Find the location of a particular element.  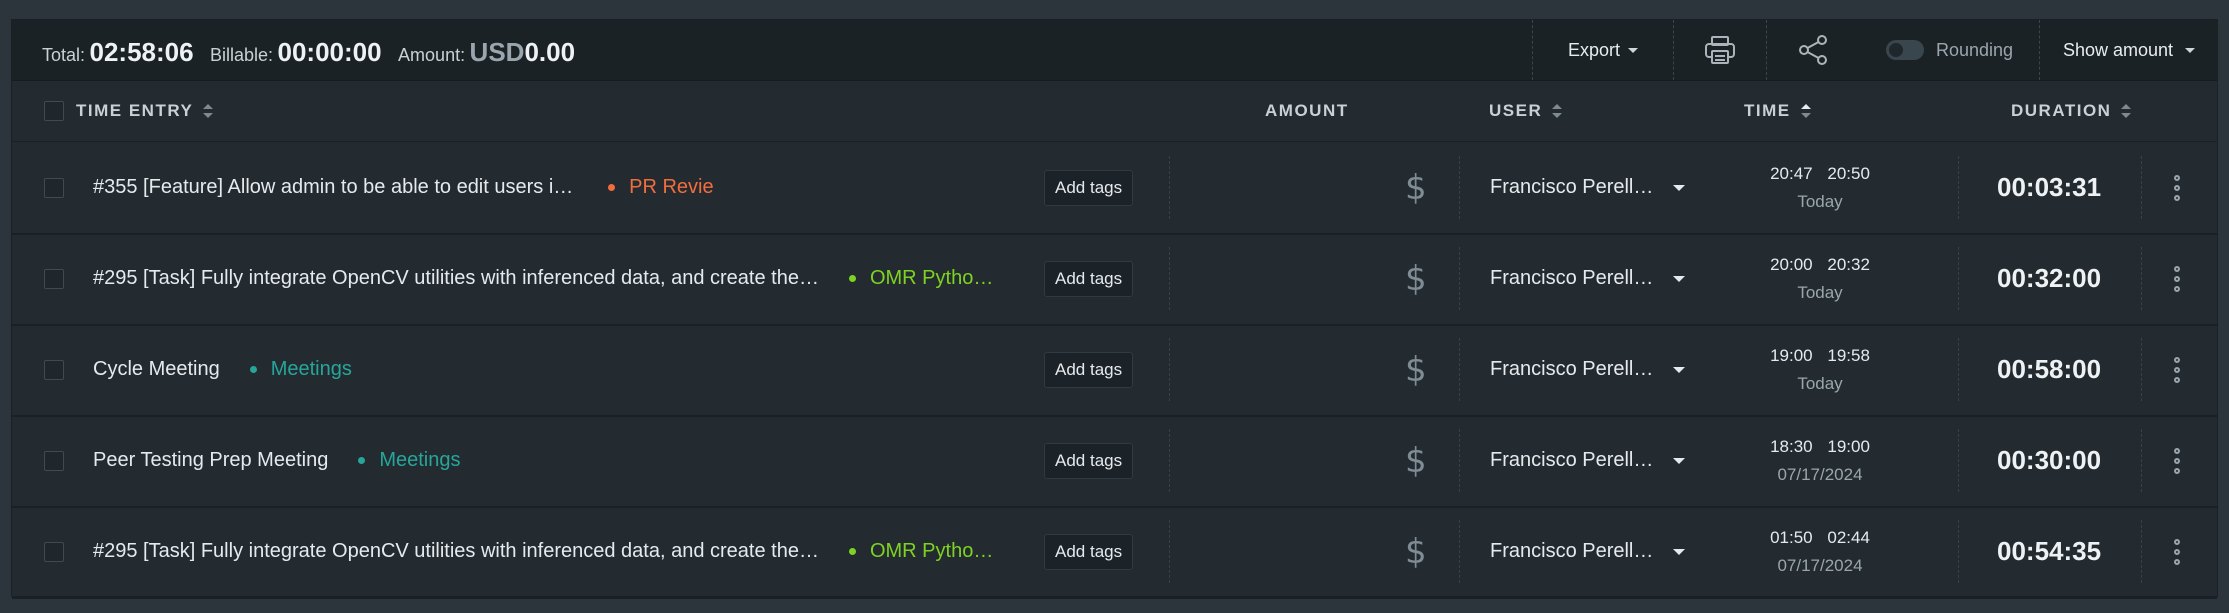

time-range: 20:00 20:32 Today is located at coordinates (1820, 278).